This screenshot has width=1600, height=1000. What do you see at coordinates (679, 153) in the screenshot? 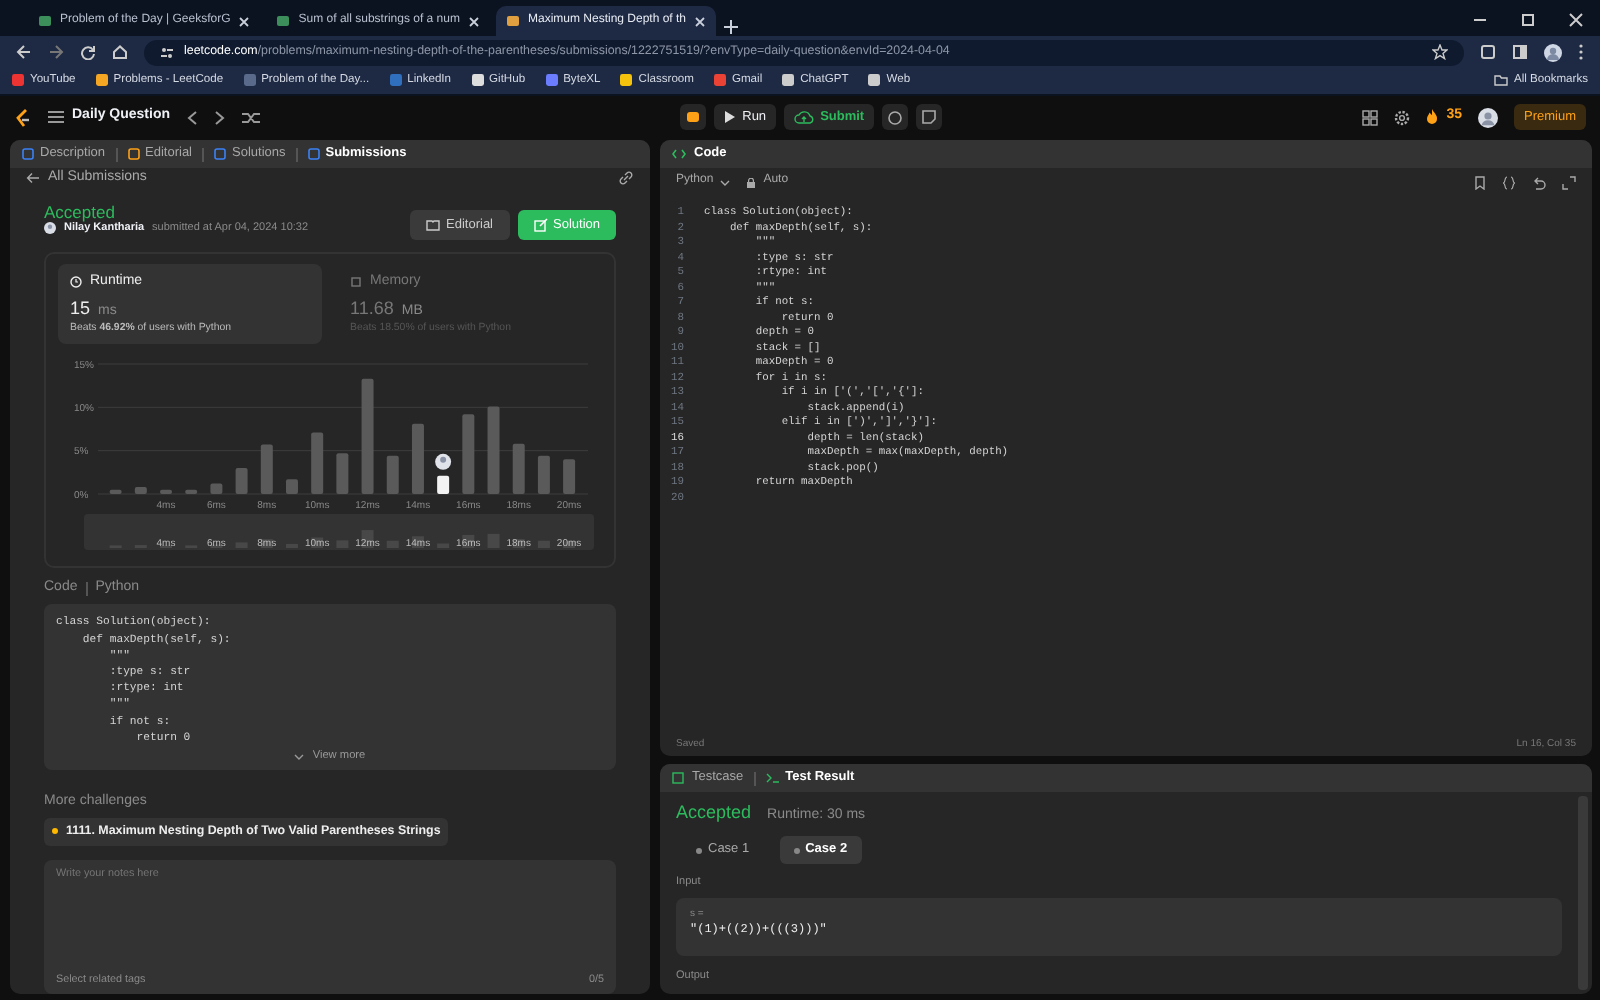
I see `code-icon` at bounding box center [679, 153].